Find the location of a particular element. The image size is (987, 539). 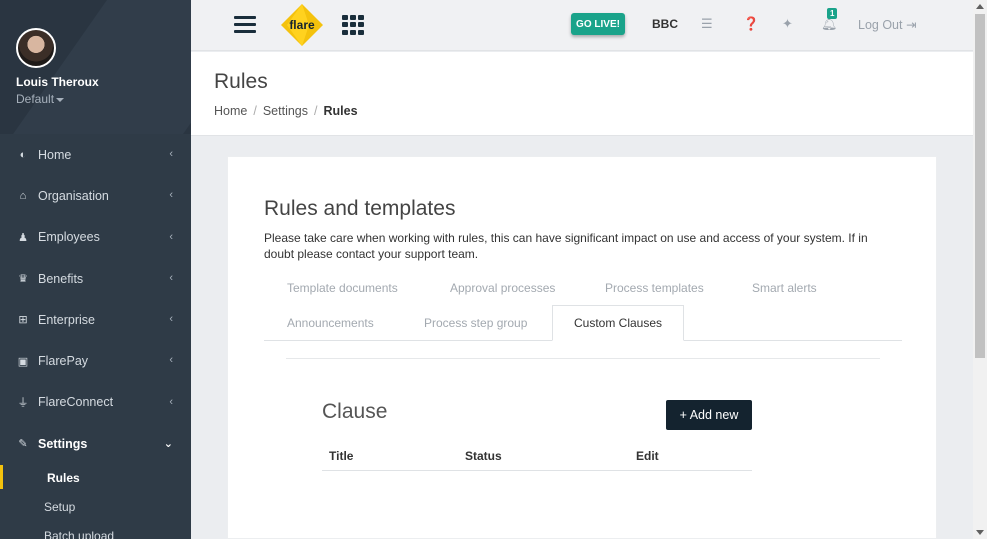

list-icon: ☰ is located at coordinates (707, 24).